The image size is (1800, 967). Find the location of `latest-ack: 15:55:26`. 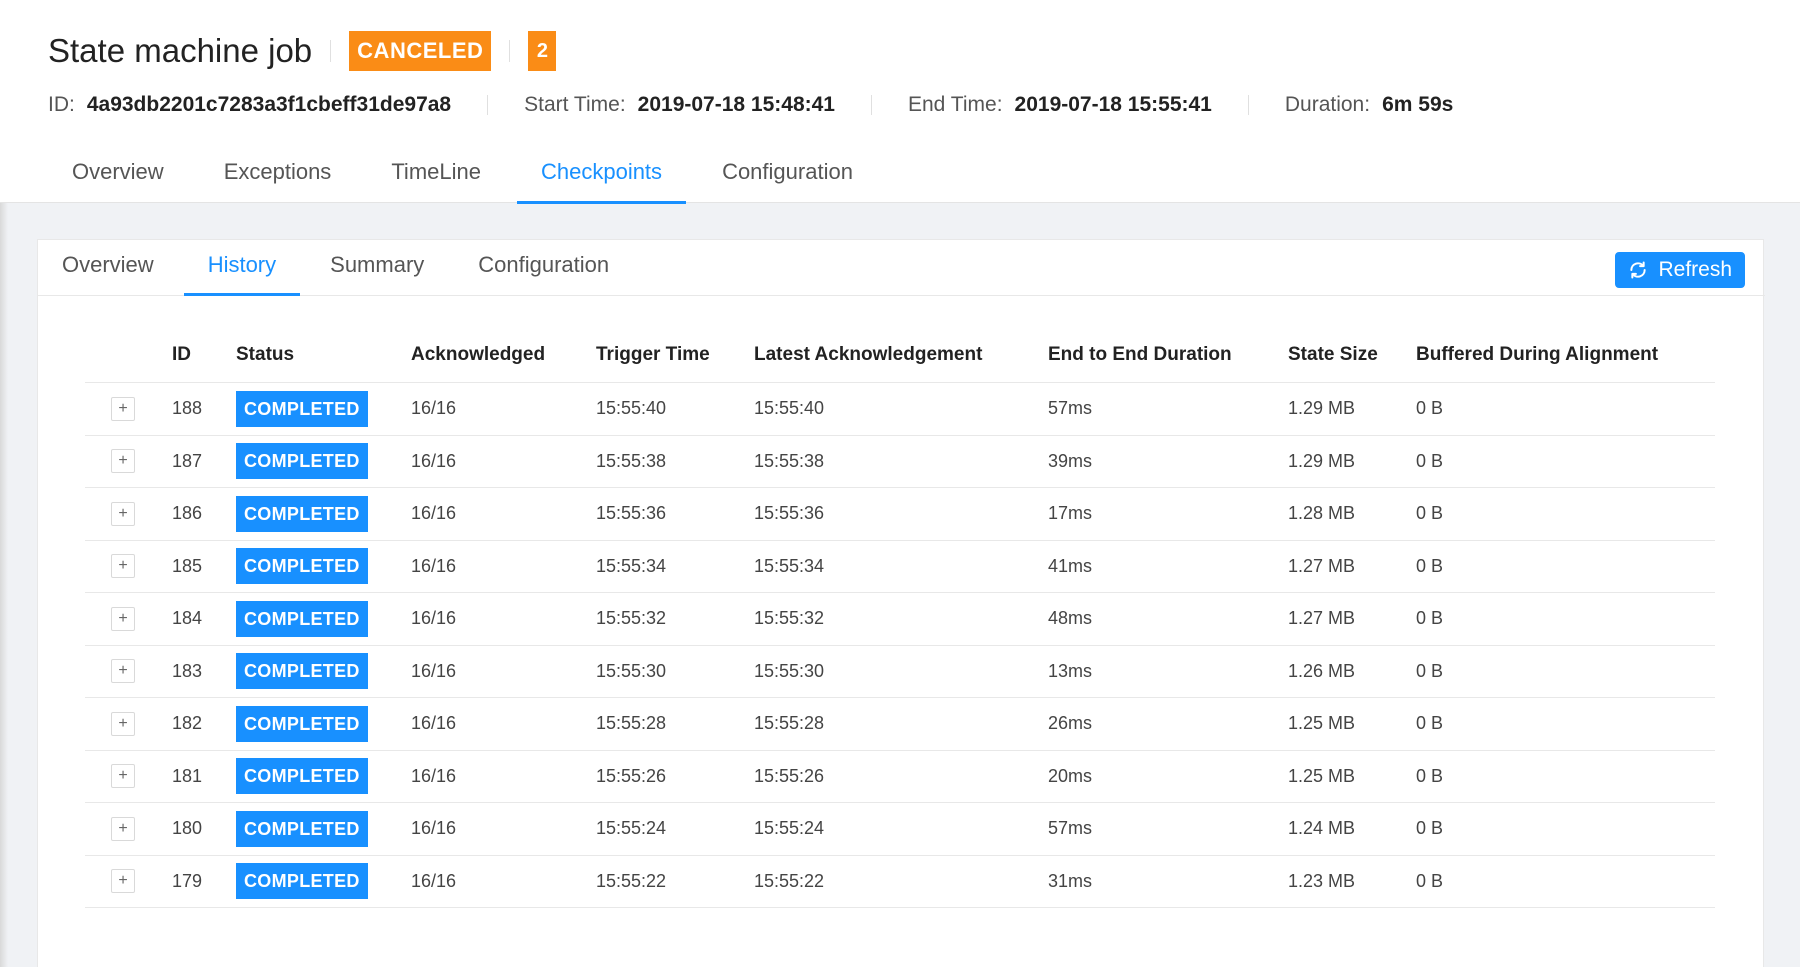

latest-ack: 15:55:26 is located at coordinates (789, 775).